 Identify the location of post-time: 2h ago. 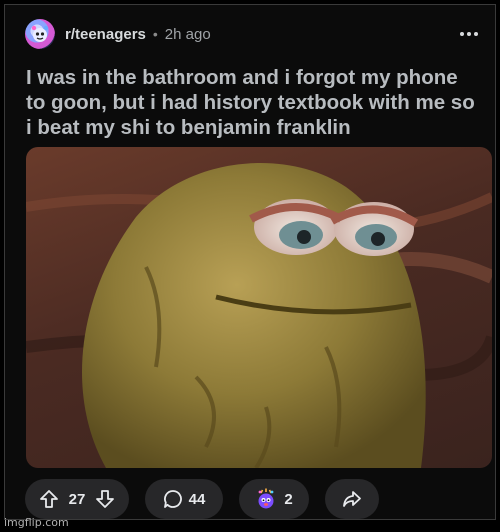
(187, 34).